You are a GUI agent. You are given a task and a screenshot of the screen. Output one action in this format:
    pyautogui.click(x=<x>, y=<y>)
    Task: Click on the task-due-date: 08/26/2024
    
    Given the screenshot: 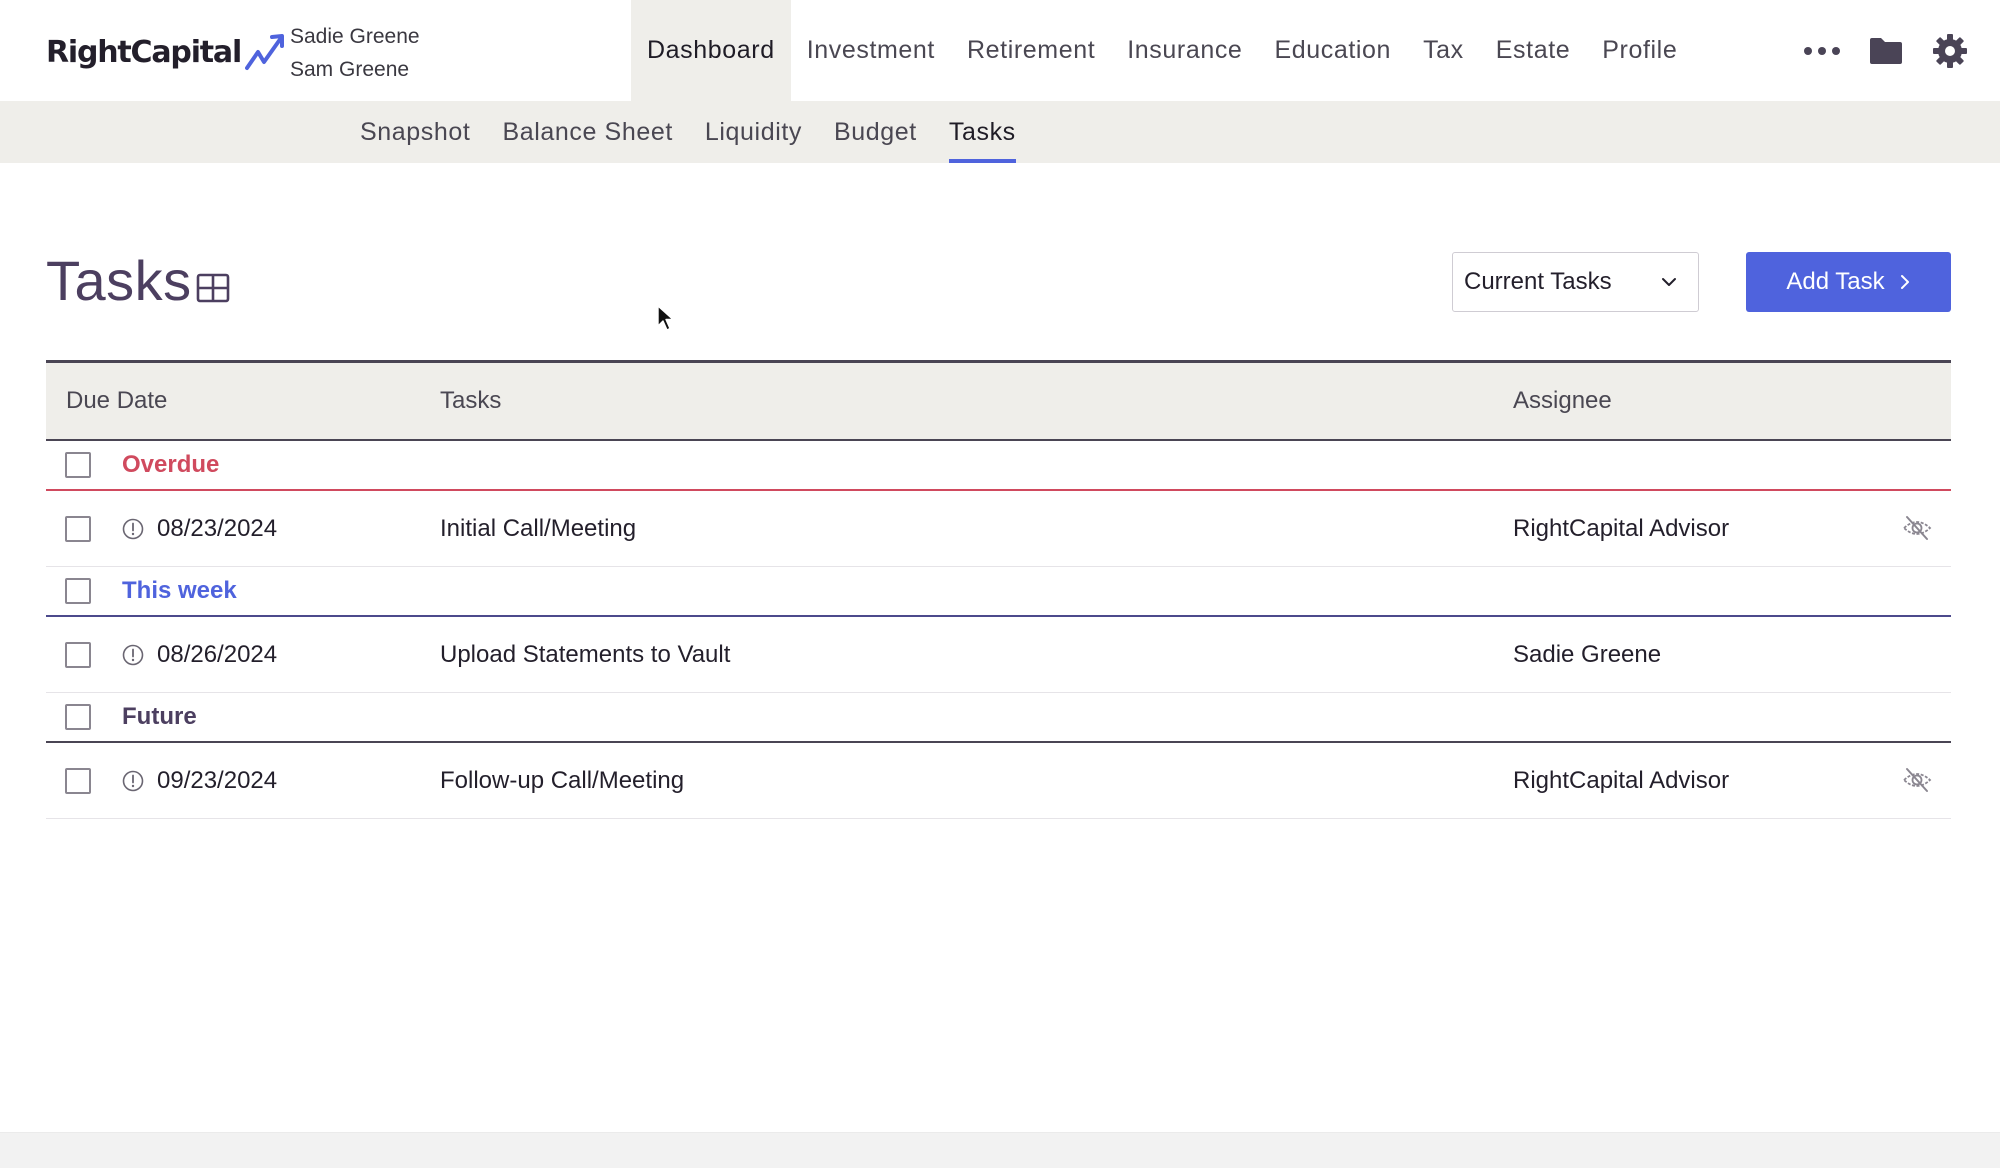 What is the action you would take?
    pyautogui.click(x=217, y=654)
    